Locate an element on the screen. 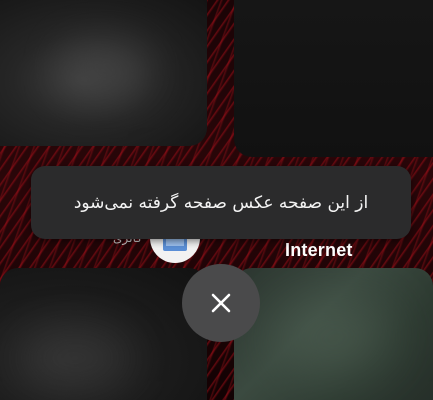  close-icon is located at coordinates (221, 303).